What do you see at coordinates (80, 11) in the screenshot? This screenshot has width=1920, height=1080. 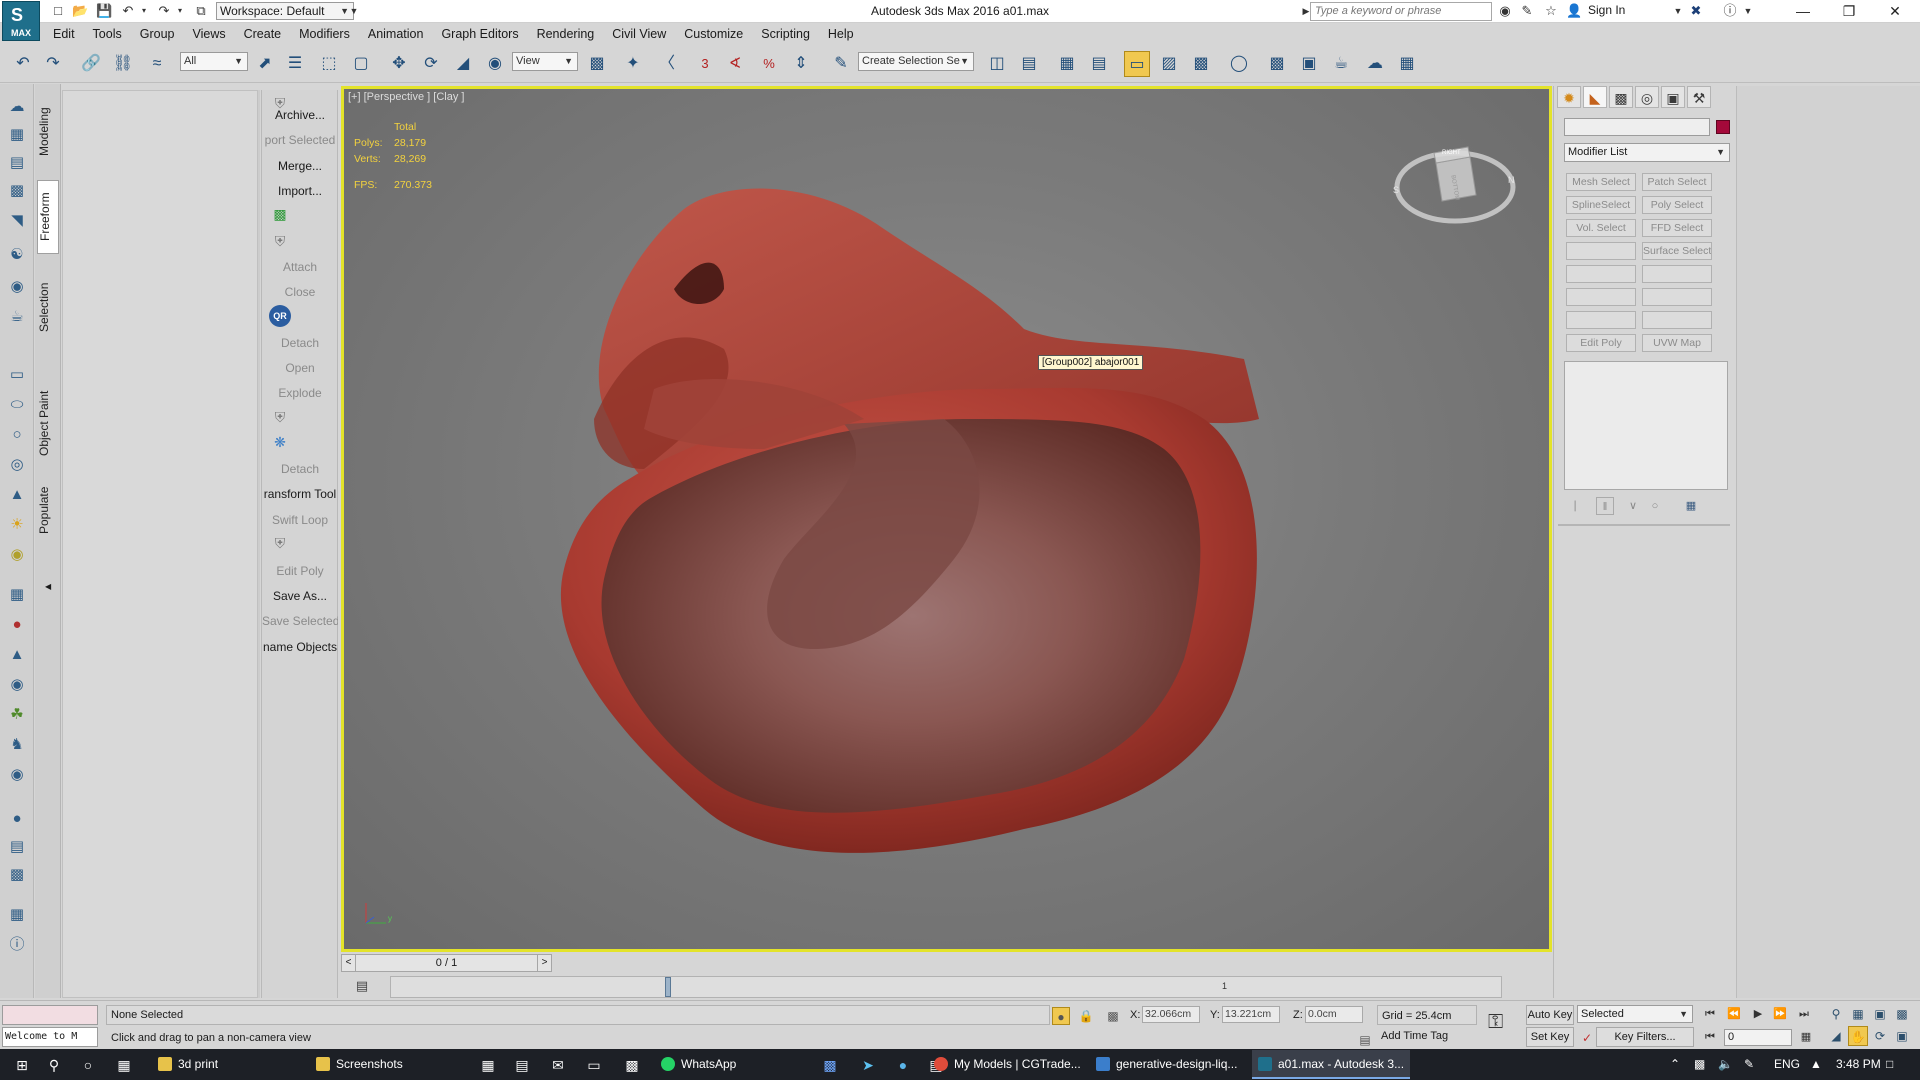 I see `open-file-icon: 📂` at bounding box center [80, 11].